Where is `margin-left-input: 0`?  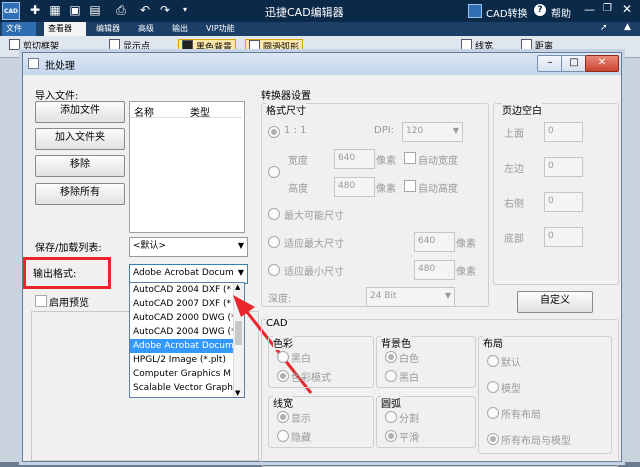
margin-left-input: 0 is located at coordinates (563, 167).